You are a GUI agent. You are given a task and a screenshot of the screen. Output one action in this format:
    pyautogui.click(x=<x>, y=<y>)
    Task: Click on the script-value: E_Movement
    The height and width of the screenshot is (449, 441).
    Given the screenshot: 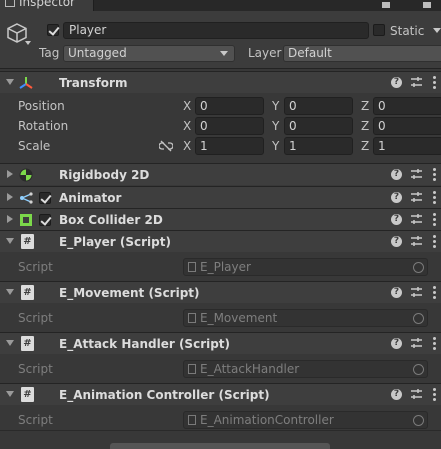 What is the action you would take?
    pyautogui.click(x=239, y=318)
    